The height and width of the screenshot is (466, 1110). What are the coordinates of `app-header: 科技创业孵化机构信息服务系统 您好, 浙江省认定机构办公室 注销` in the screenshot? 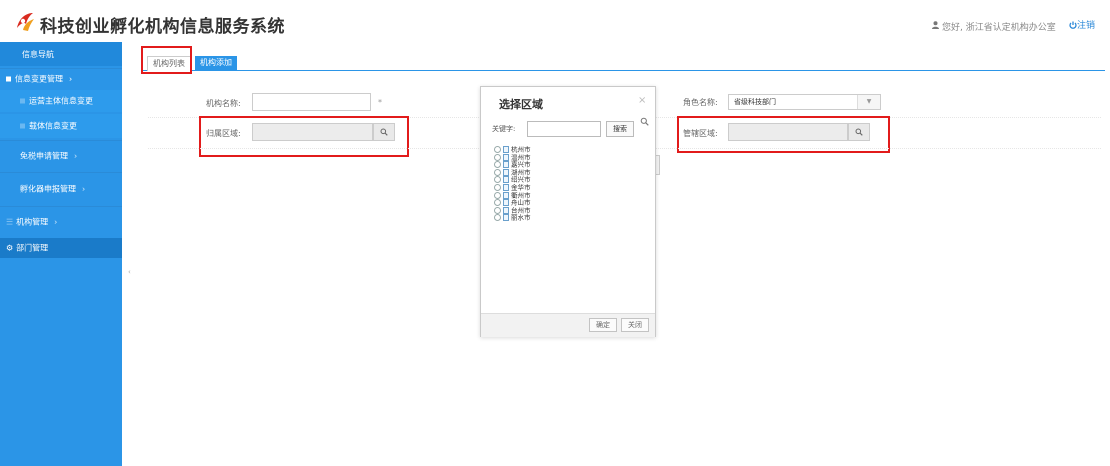 It's located at (555, 21).